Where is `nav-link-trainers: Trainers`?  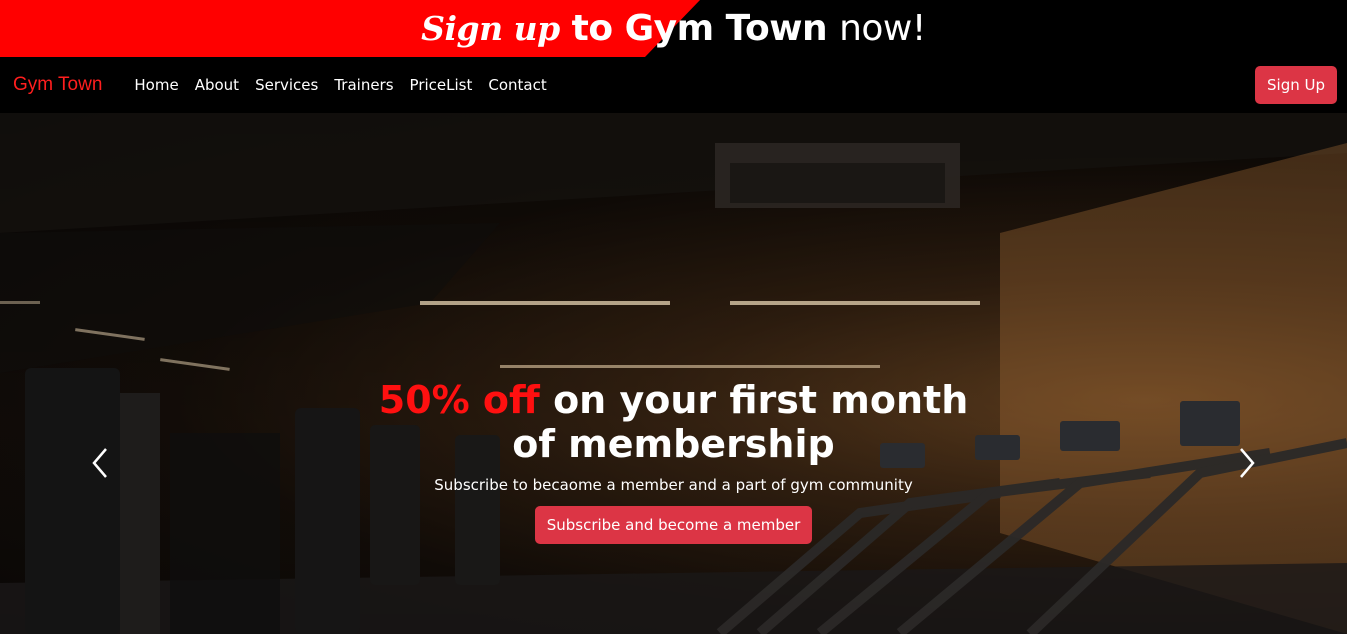
nav-link-trainers: Trainers is located at coordinates (363, 85).